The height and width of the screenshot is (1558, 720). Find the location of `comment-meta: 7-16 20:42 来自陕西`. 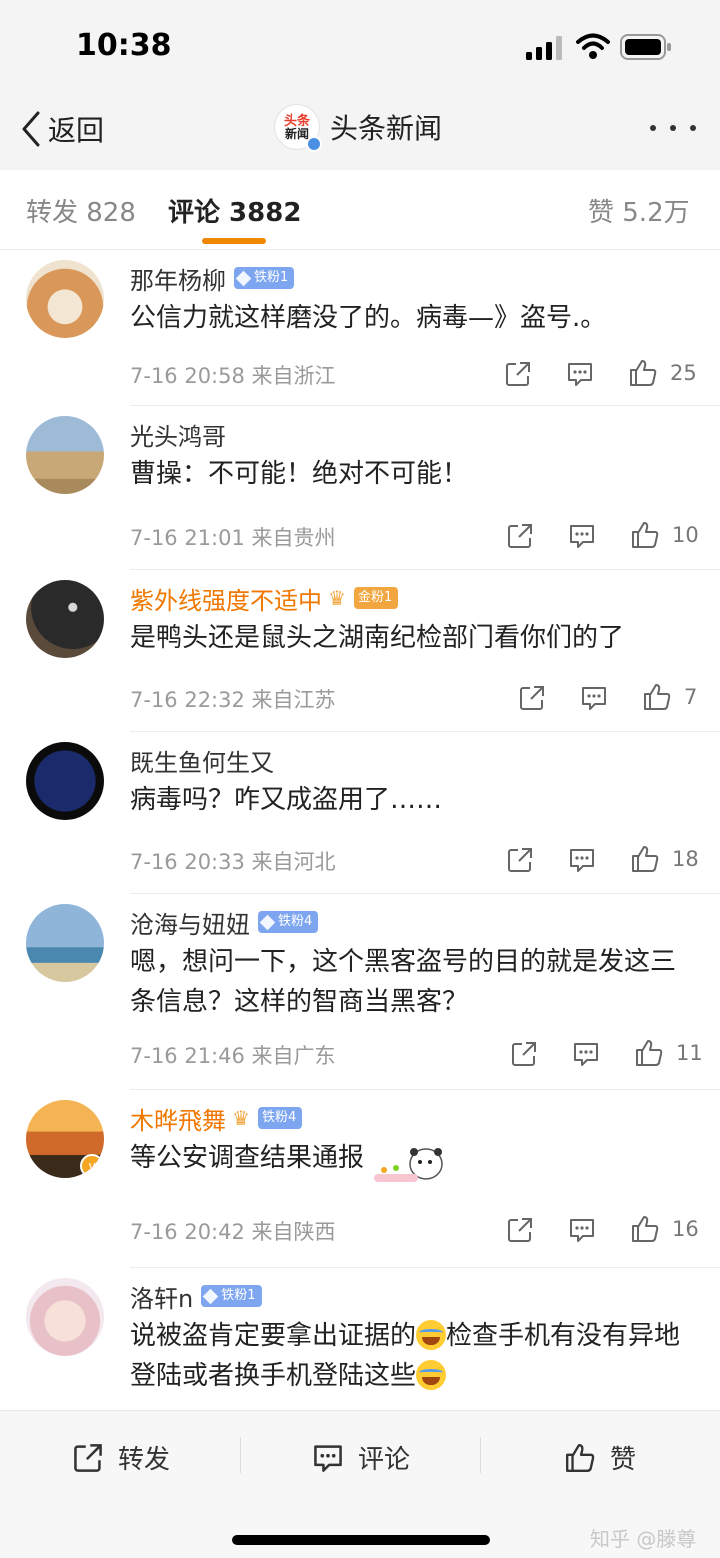

comment-meta: 7-16 20:42 来自陕西 is located at coordinates (233, 1232).